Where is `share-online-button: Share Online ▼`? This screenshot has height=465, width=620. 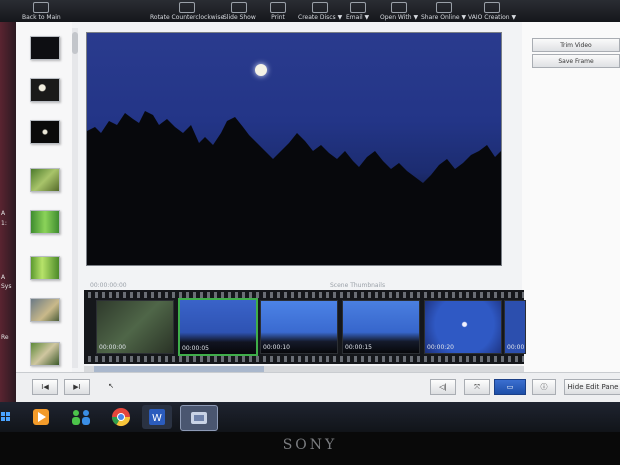 share-online-button: Share Online ▼ is located at coordinates (443, 11).